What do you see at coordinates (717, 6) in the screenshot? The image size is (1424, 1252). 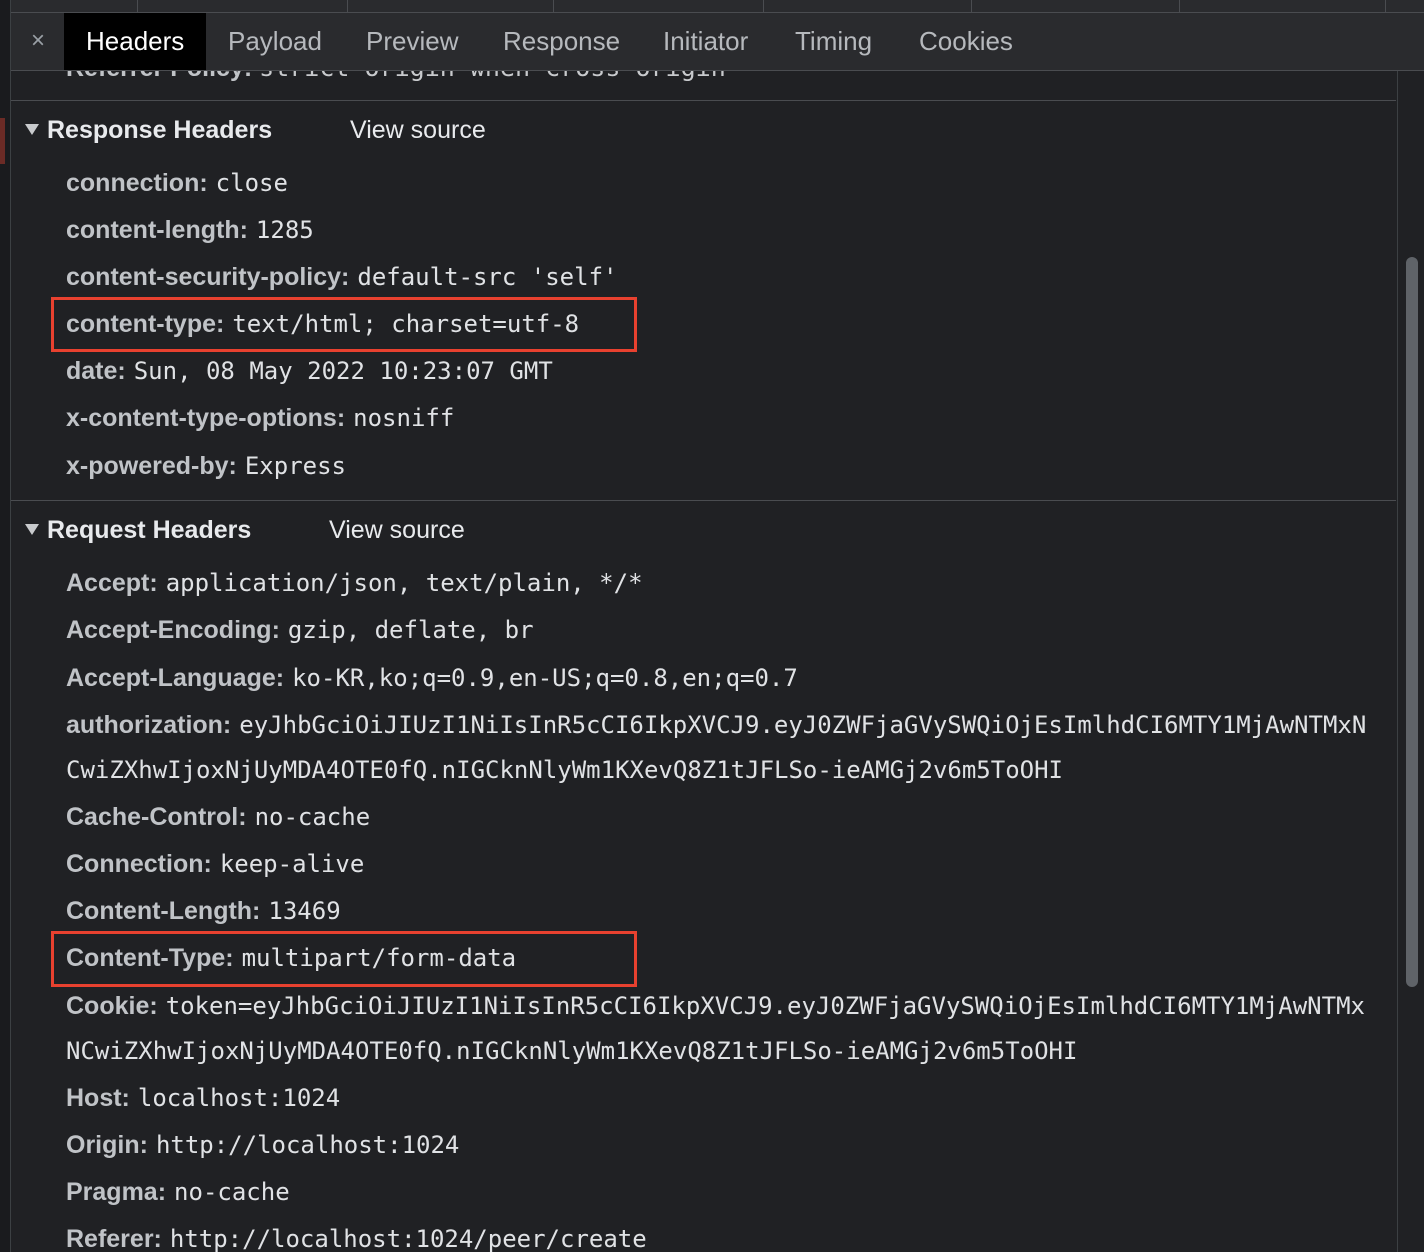 I see `request-list-edge` at bounding box center [717, 6].